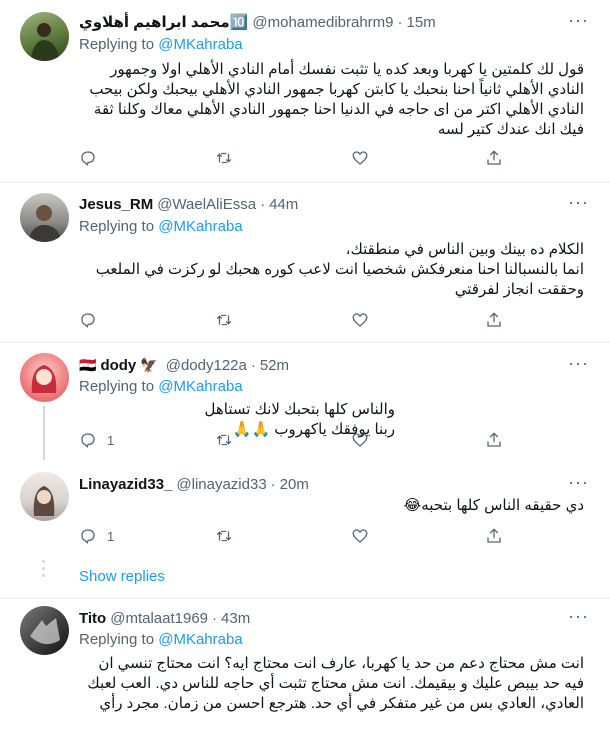 This screenshot has height=742, width=610. I want to click on timestamp: 20m, so click(294, 484).